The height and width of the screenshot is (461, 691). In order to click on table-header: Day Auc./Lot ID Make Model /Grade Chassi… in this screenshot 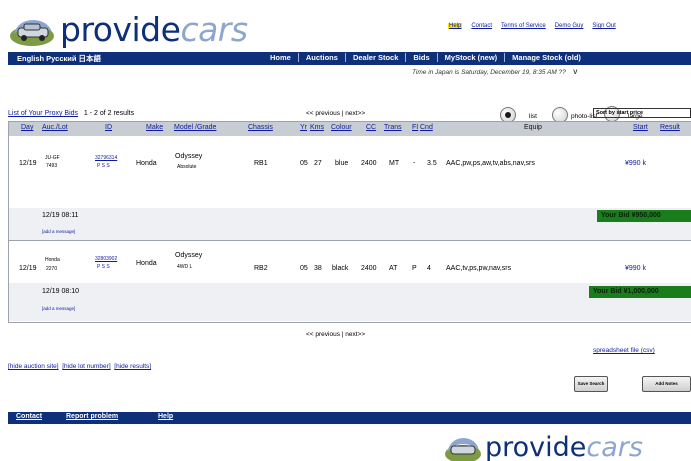, I will do `click(350, 129)`.